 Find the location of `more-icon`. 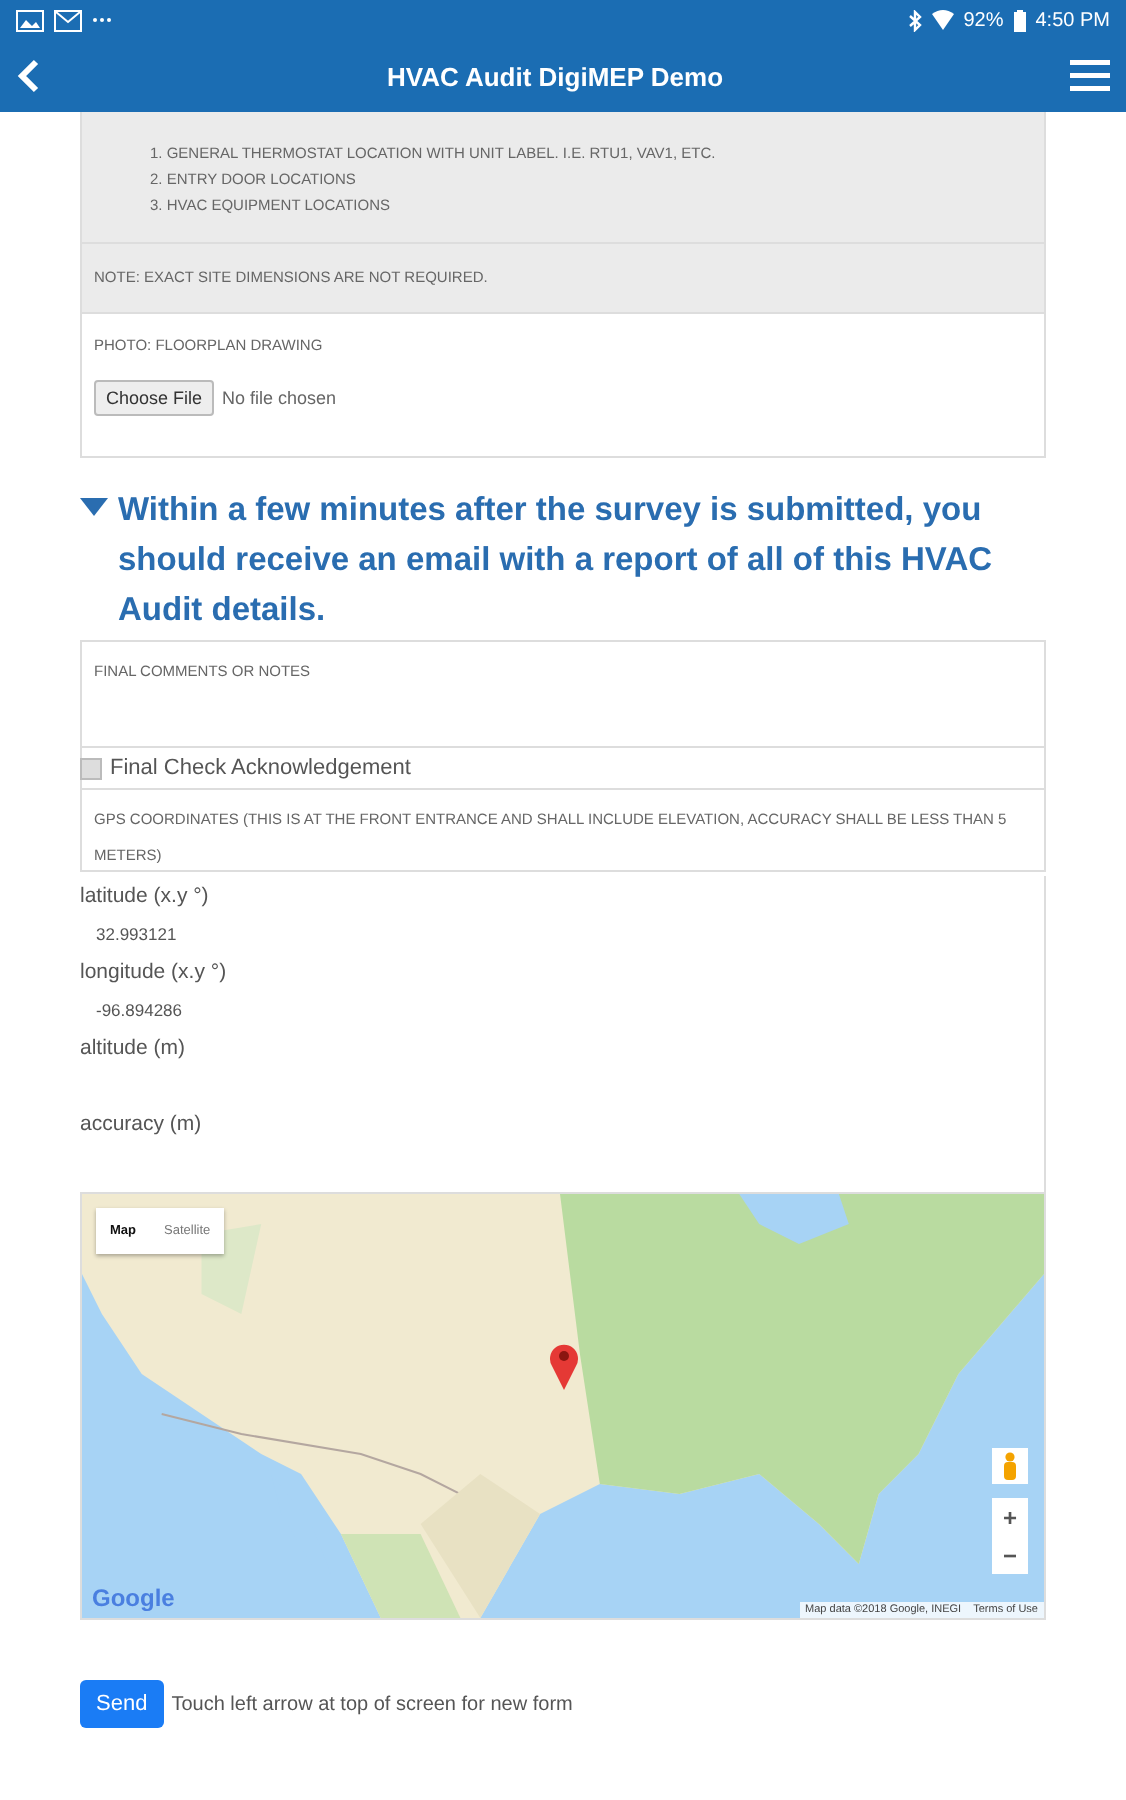

more-icon is located at coordinates (102, 20).